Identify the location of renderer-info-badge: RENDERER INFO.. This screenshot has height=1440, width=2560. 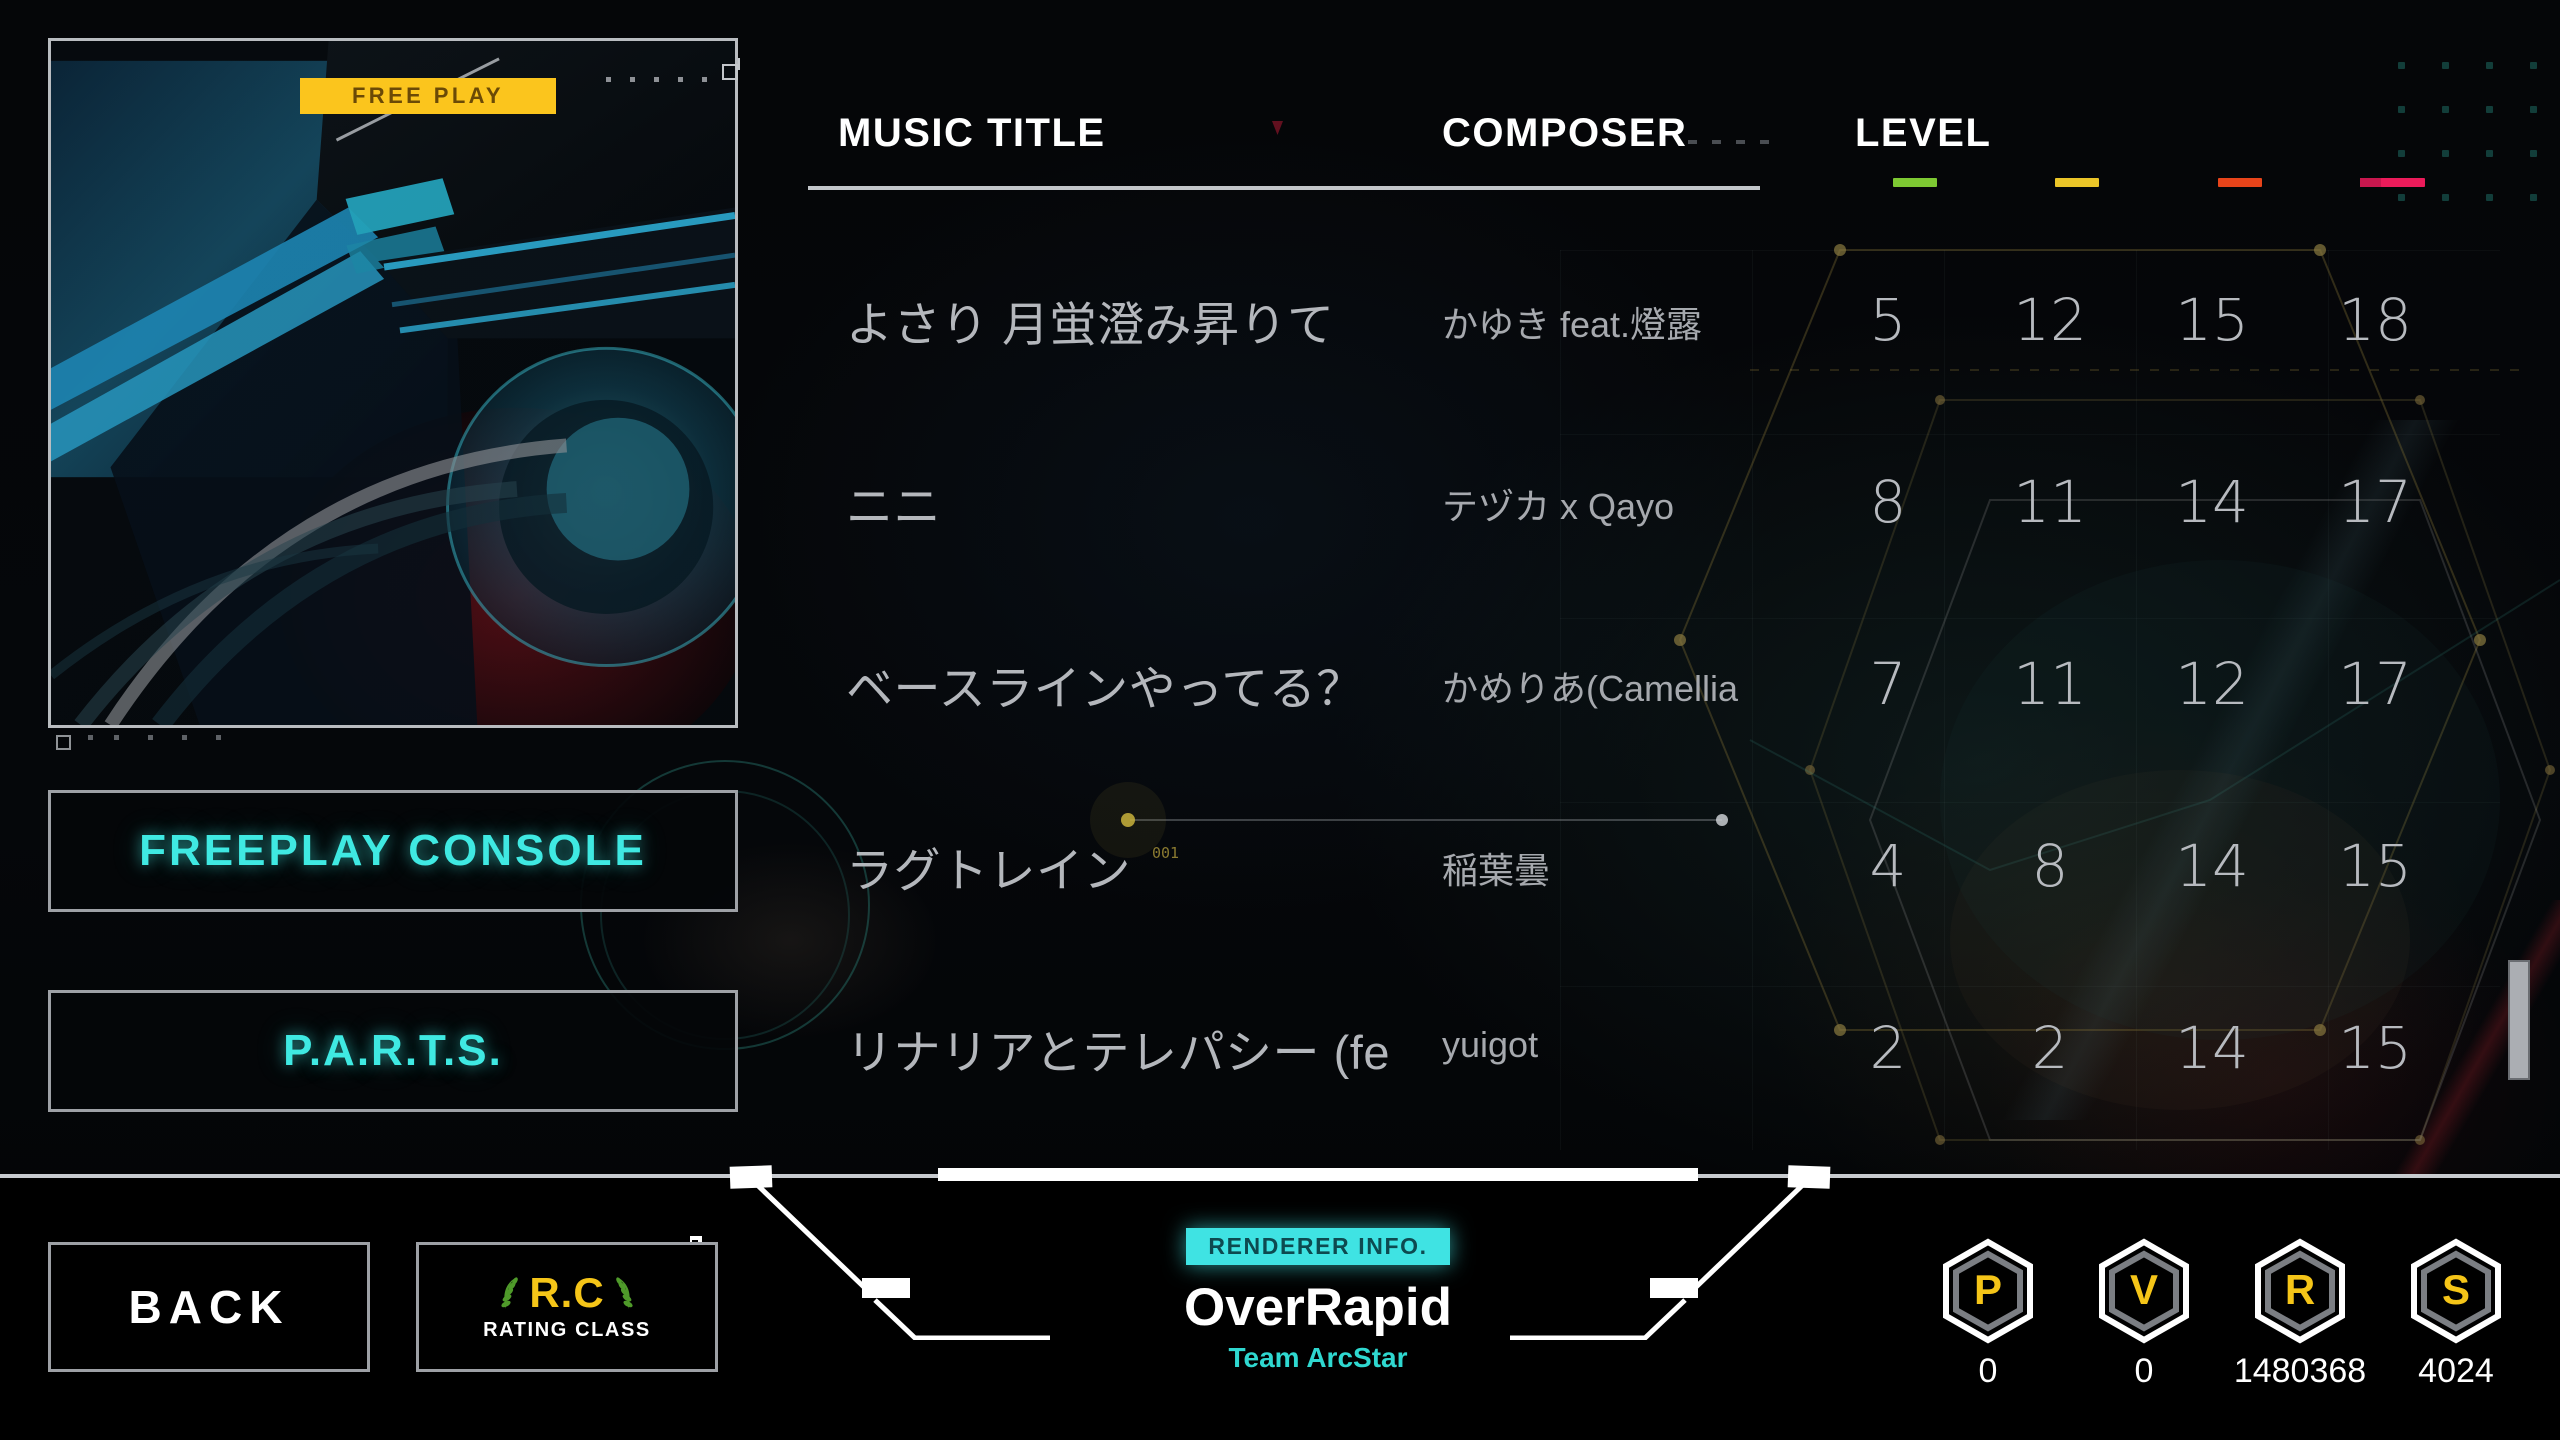
(1318, 1246).